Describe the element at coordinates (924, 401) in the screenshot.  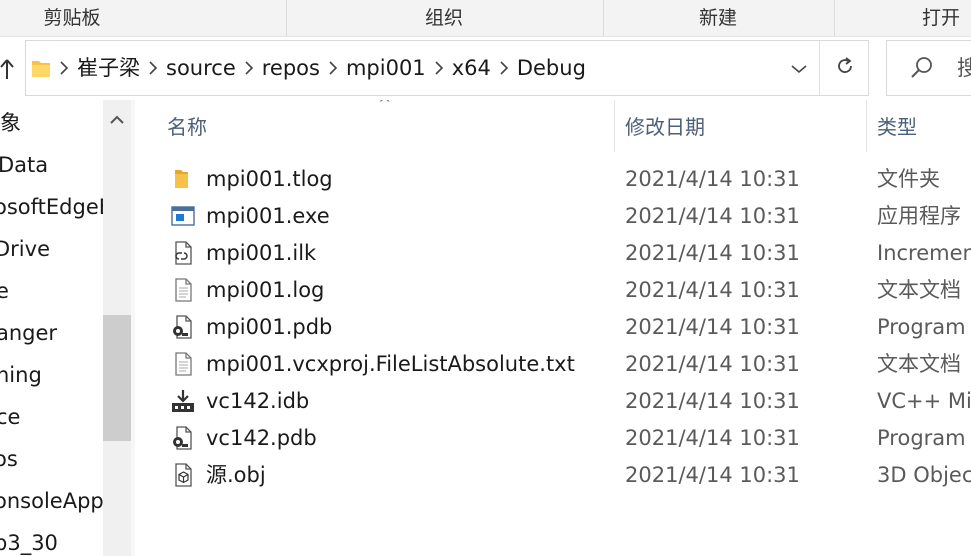
I see `file-type: VC++ Mi` at that location.